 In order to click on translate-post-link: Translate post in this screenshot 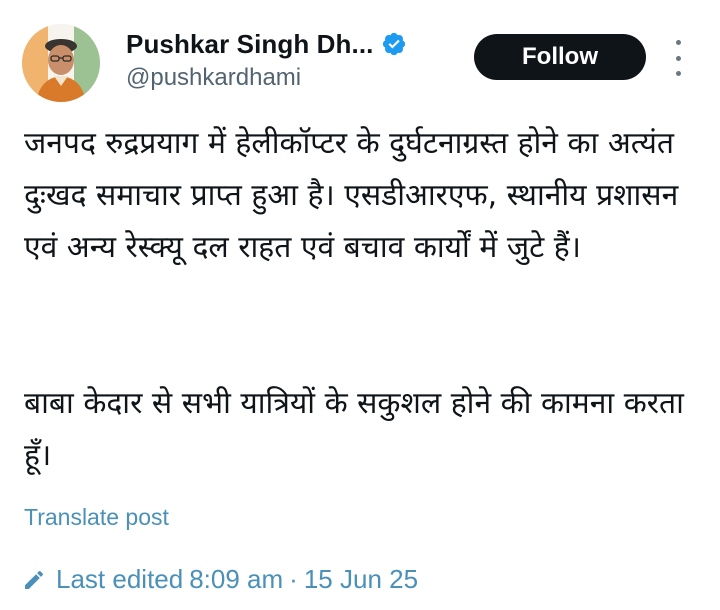, I will do `click(96, 517)`.